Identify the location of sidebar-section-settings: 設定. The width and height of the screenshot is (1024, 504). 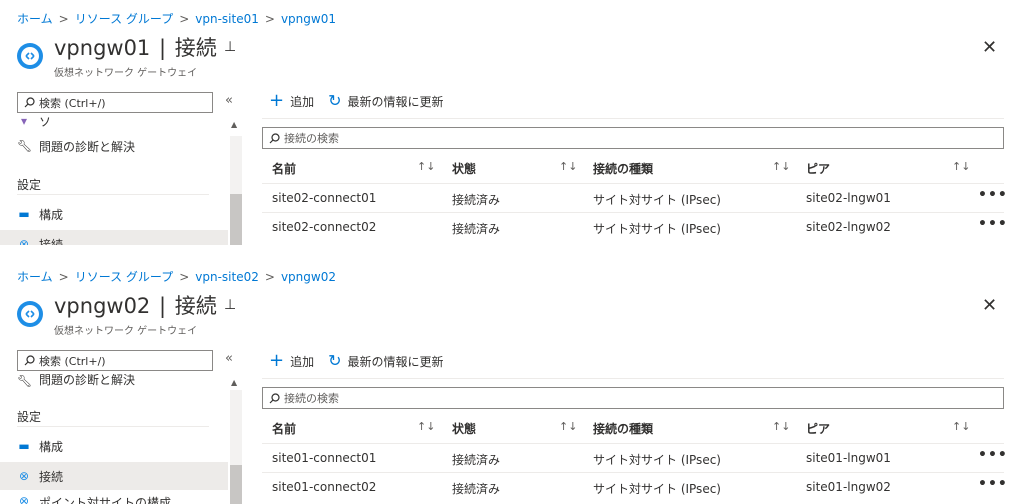
(29, 185).